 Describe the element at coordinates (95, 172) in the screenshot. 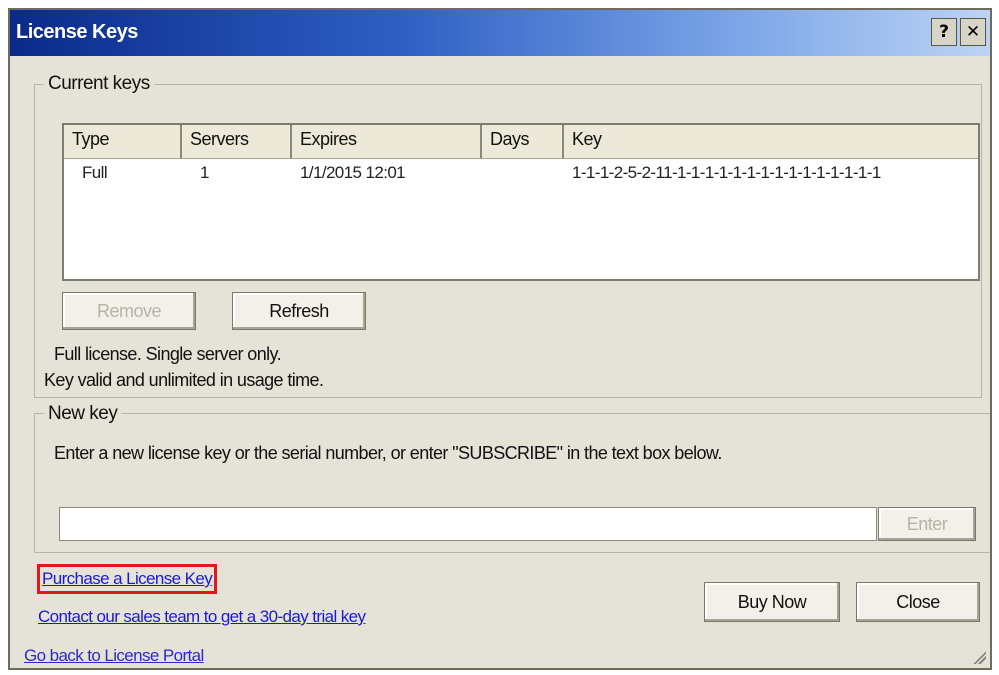

I see `cell-type: Full` at that location.